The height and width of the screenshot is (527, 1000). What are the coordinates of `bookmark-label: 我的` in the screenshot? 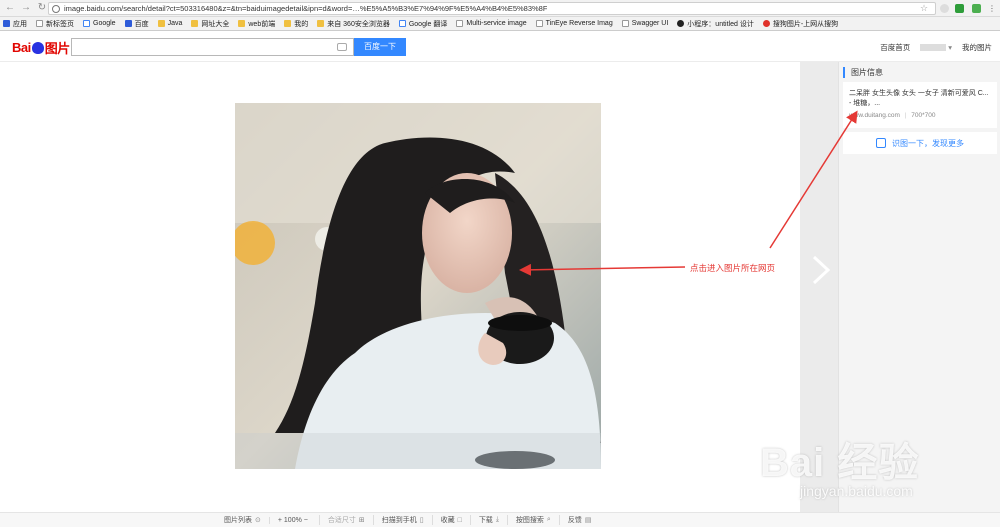 It's located at (301, 24).